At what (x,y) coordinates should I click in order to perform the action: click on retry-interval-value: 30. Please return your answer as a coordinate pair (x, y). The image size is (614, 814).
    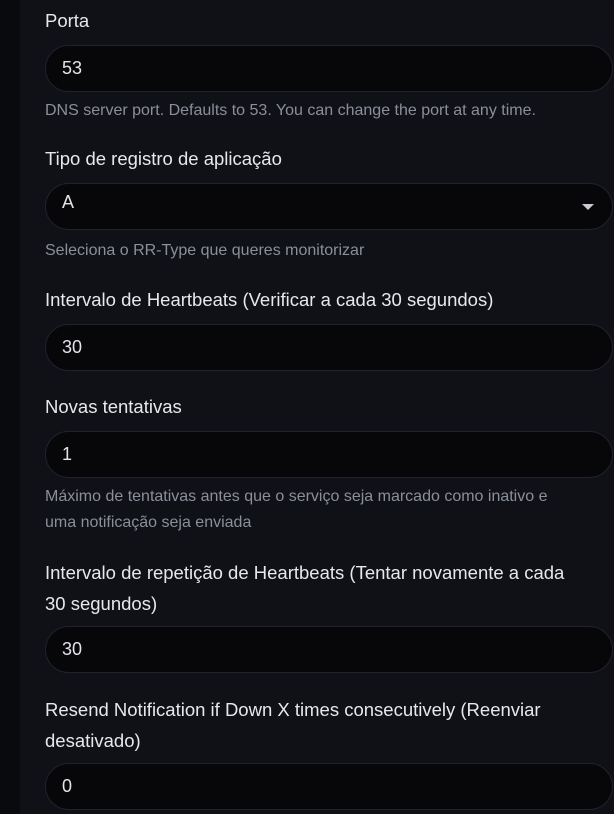
    Looking at the image, I should click on (72, 649).